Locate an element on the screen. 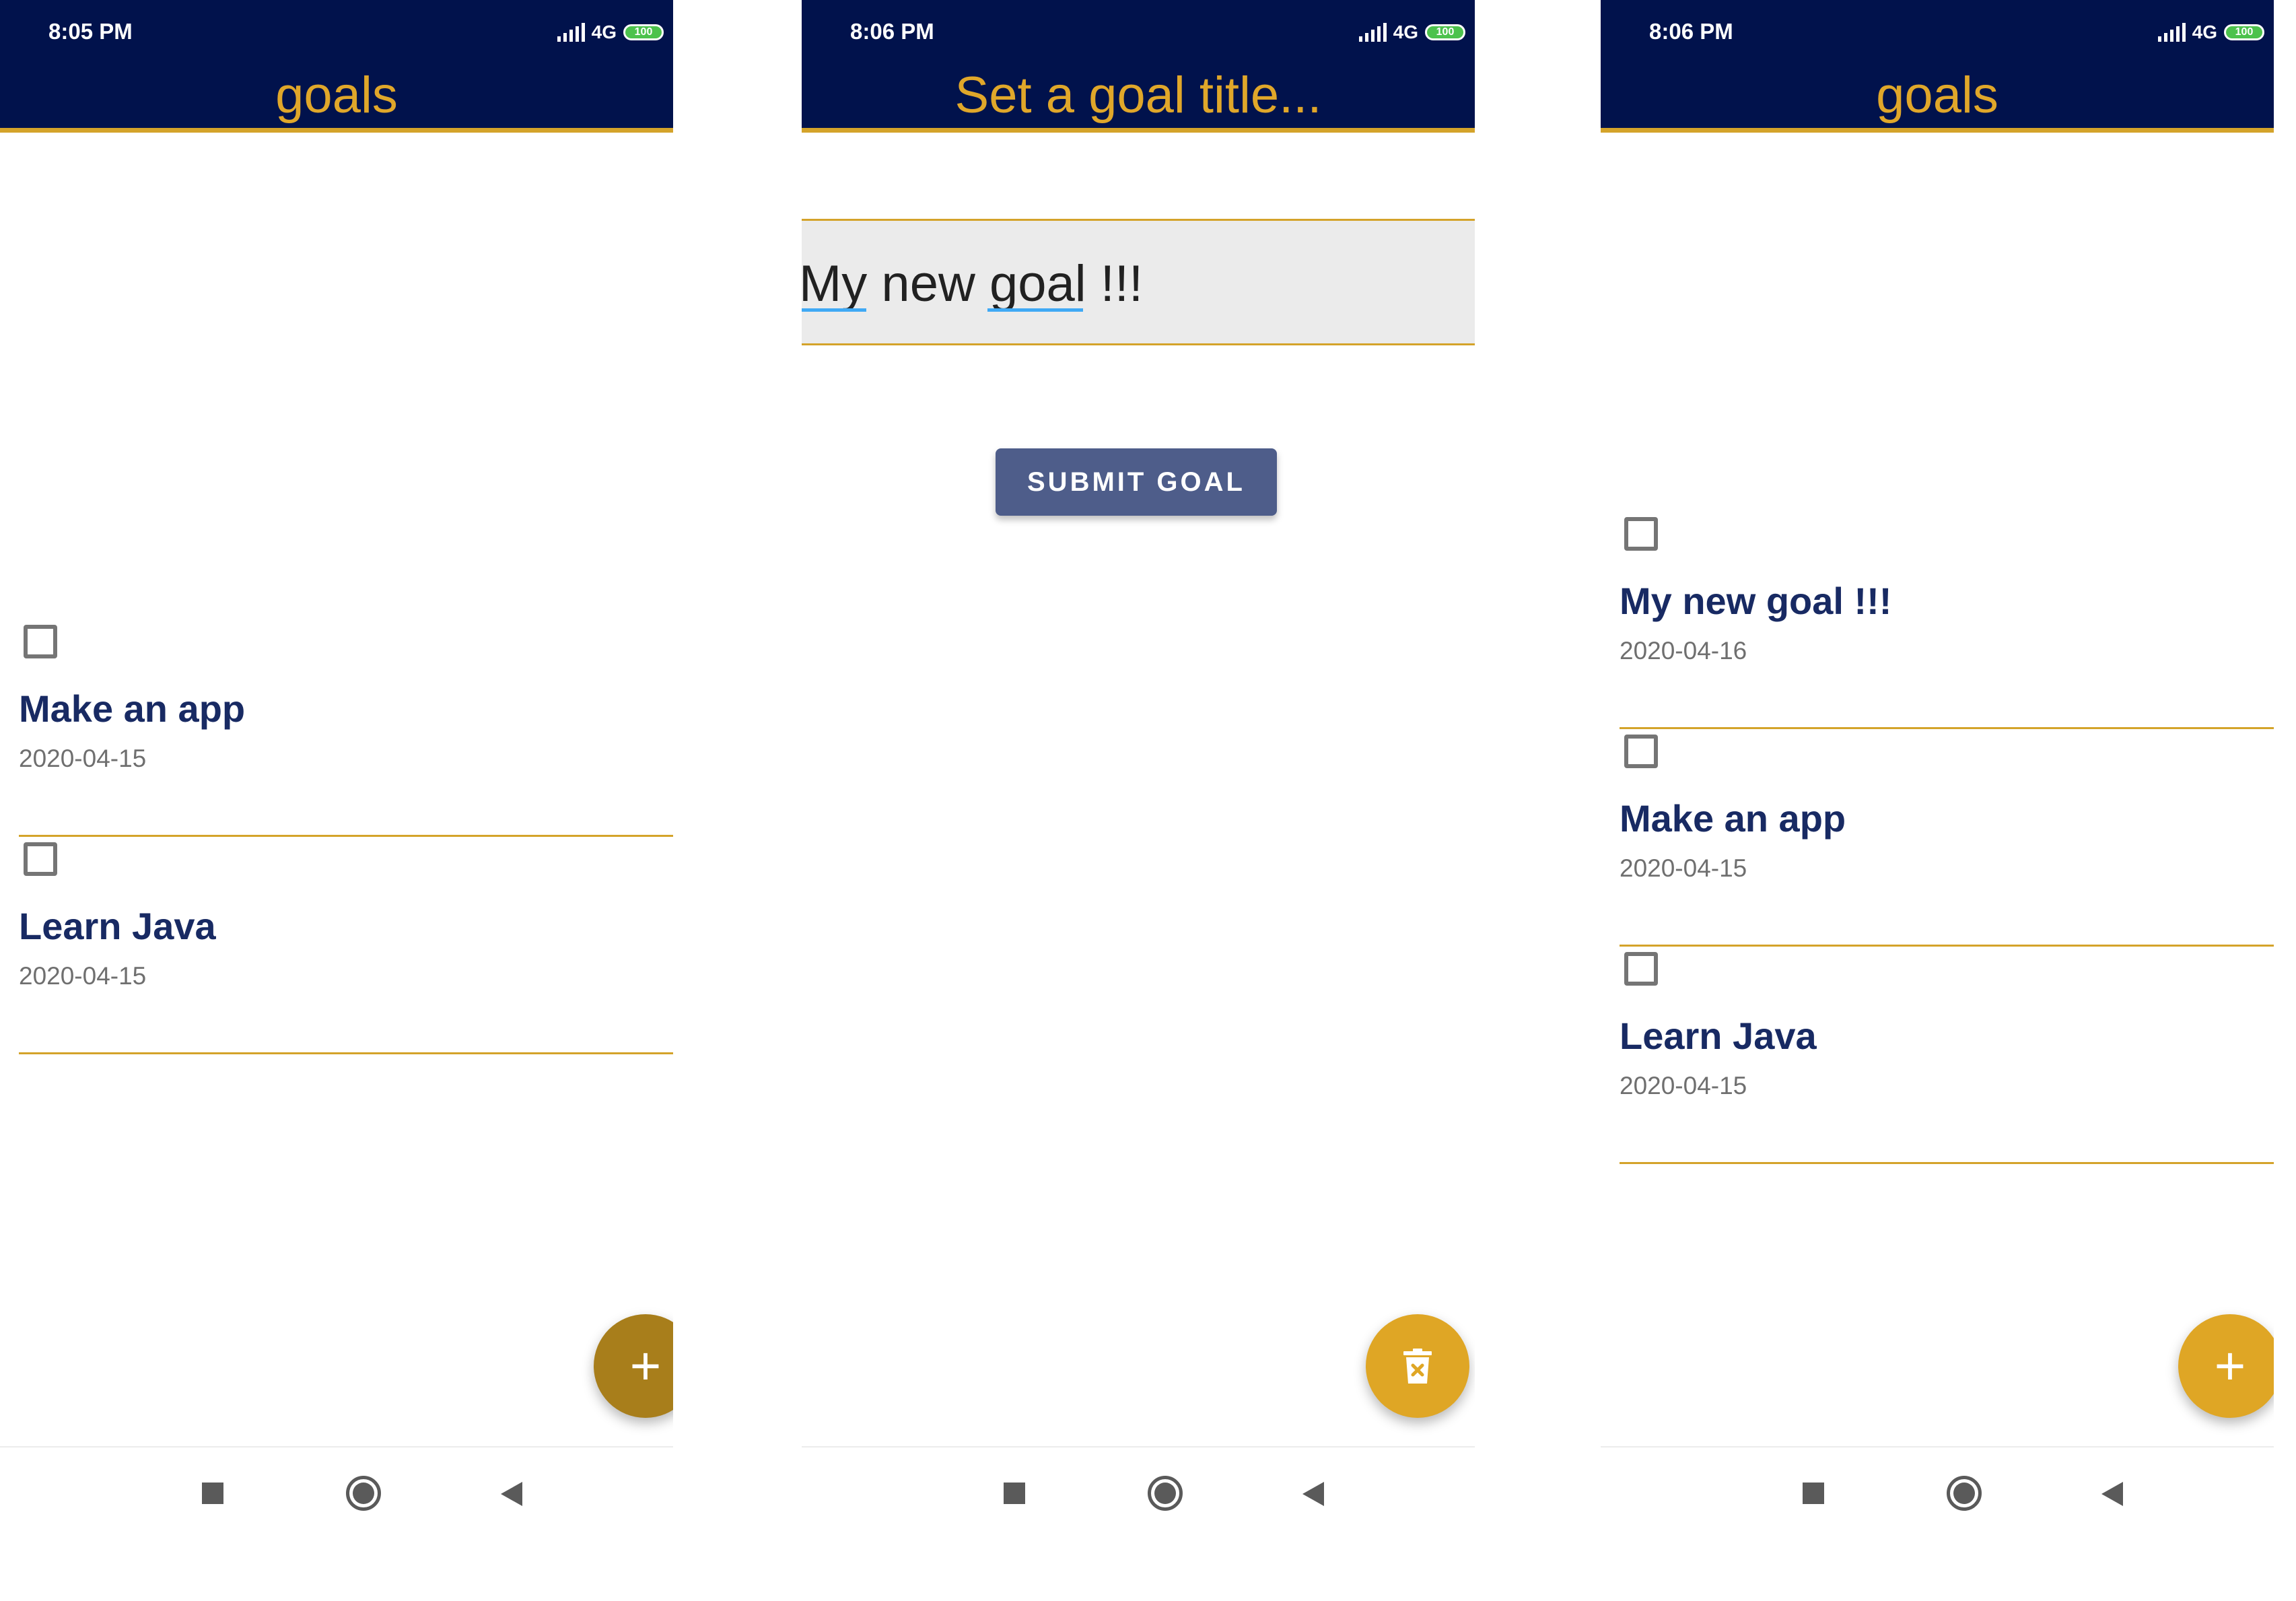 Image resolution: width=2296 pixels, height=1601 pixels. goal-title-input-value: My new goal !!! is located at coordinates (973, 283).